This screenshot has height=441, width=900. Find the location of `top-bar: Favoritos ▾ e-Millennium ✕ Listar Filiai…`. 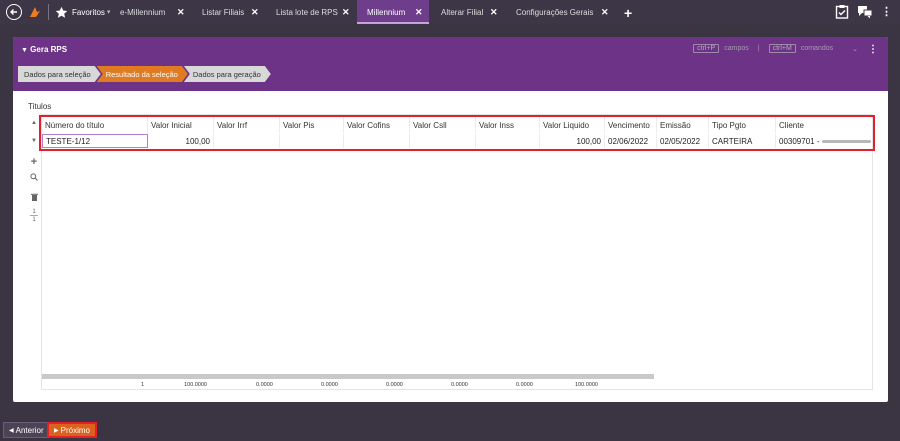

top-bar: Favoritos ▾ e-Millennium ✕ Listar Filiai… is located at coordinates (450, 12).